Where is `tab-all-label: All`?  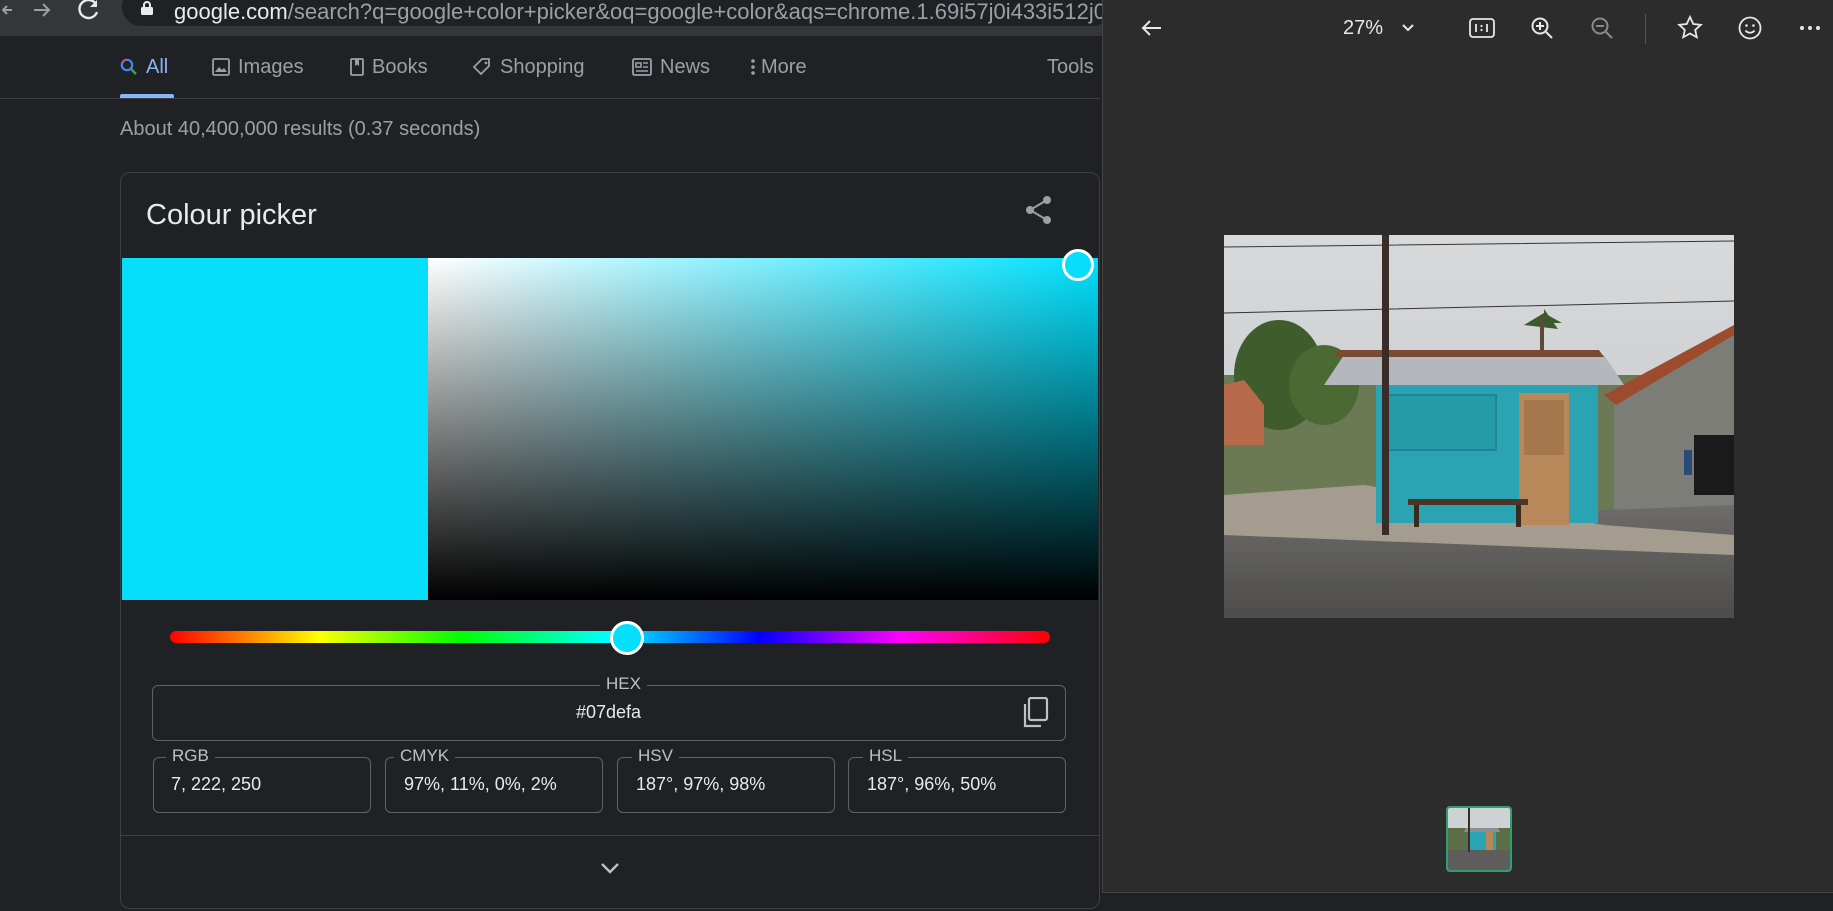
tab-all-label: All is located at coordinates (157, 66).